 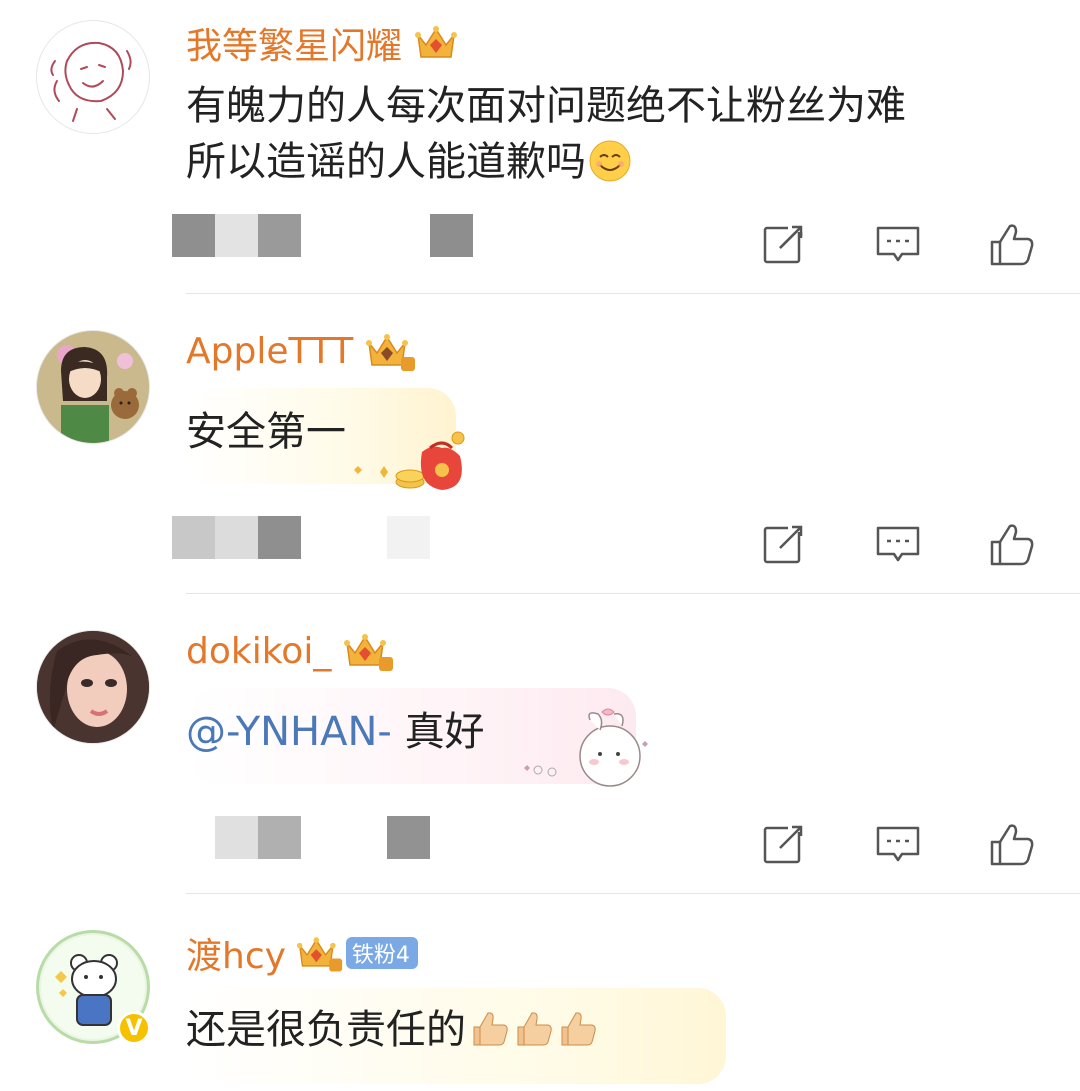 I want to click on comment-text-body: 还是很负责任的, so click(x=326, y=1030).